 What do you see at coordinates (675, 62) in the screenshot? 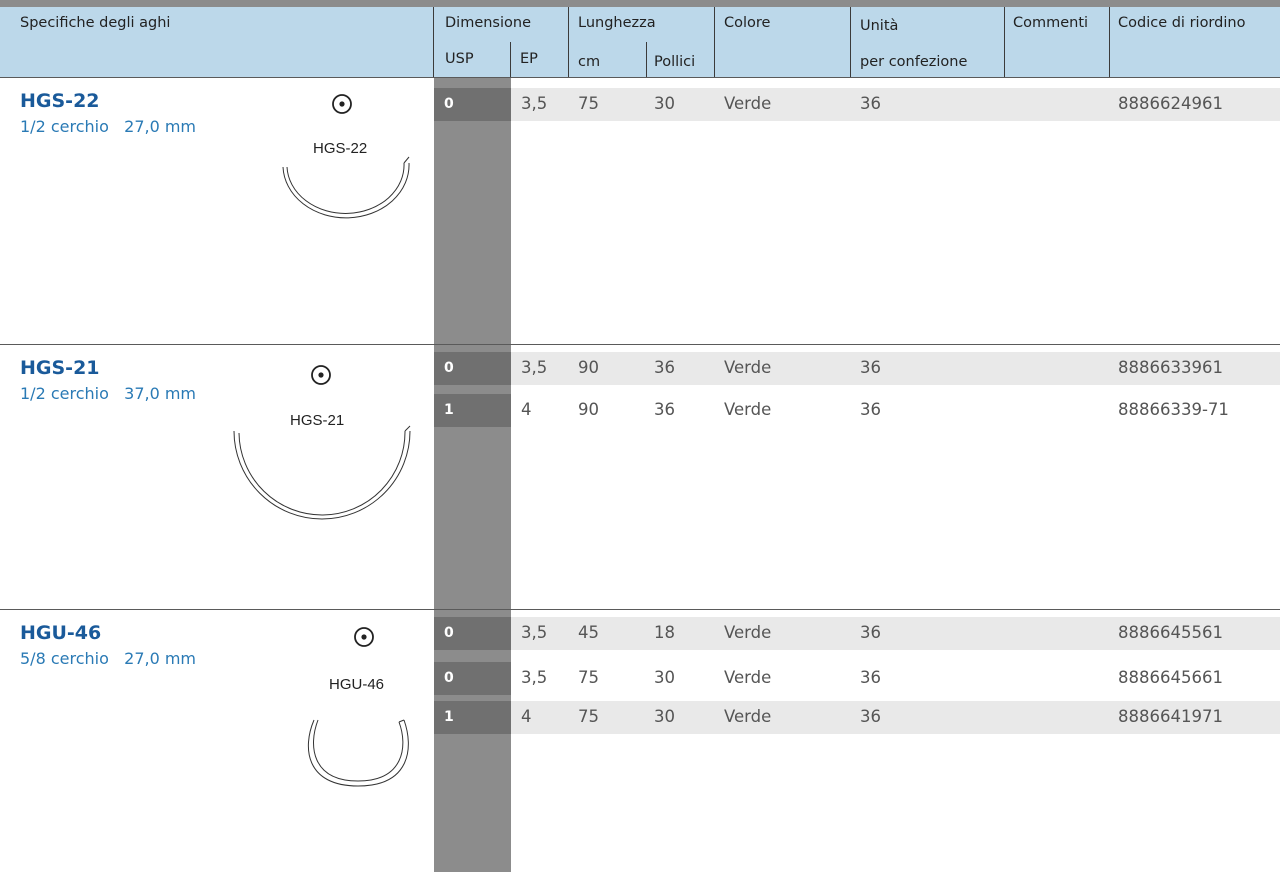
I see `header-inches: Pollici` at bounding box center [675, 62].